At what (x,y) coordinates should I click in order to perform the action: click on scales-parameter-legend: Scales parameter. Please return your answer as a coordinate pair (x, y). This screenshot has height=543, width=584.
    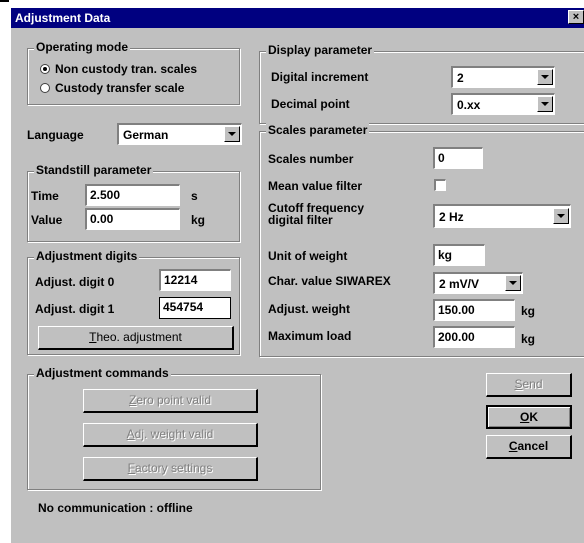
    Looking at the image, I should click on (318, 130).